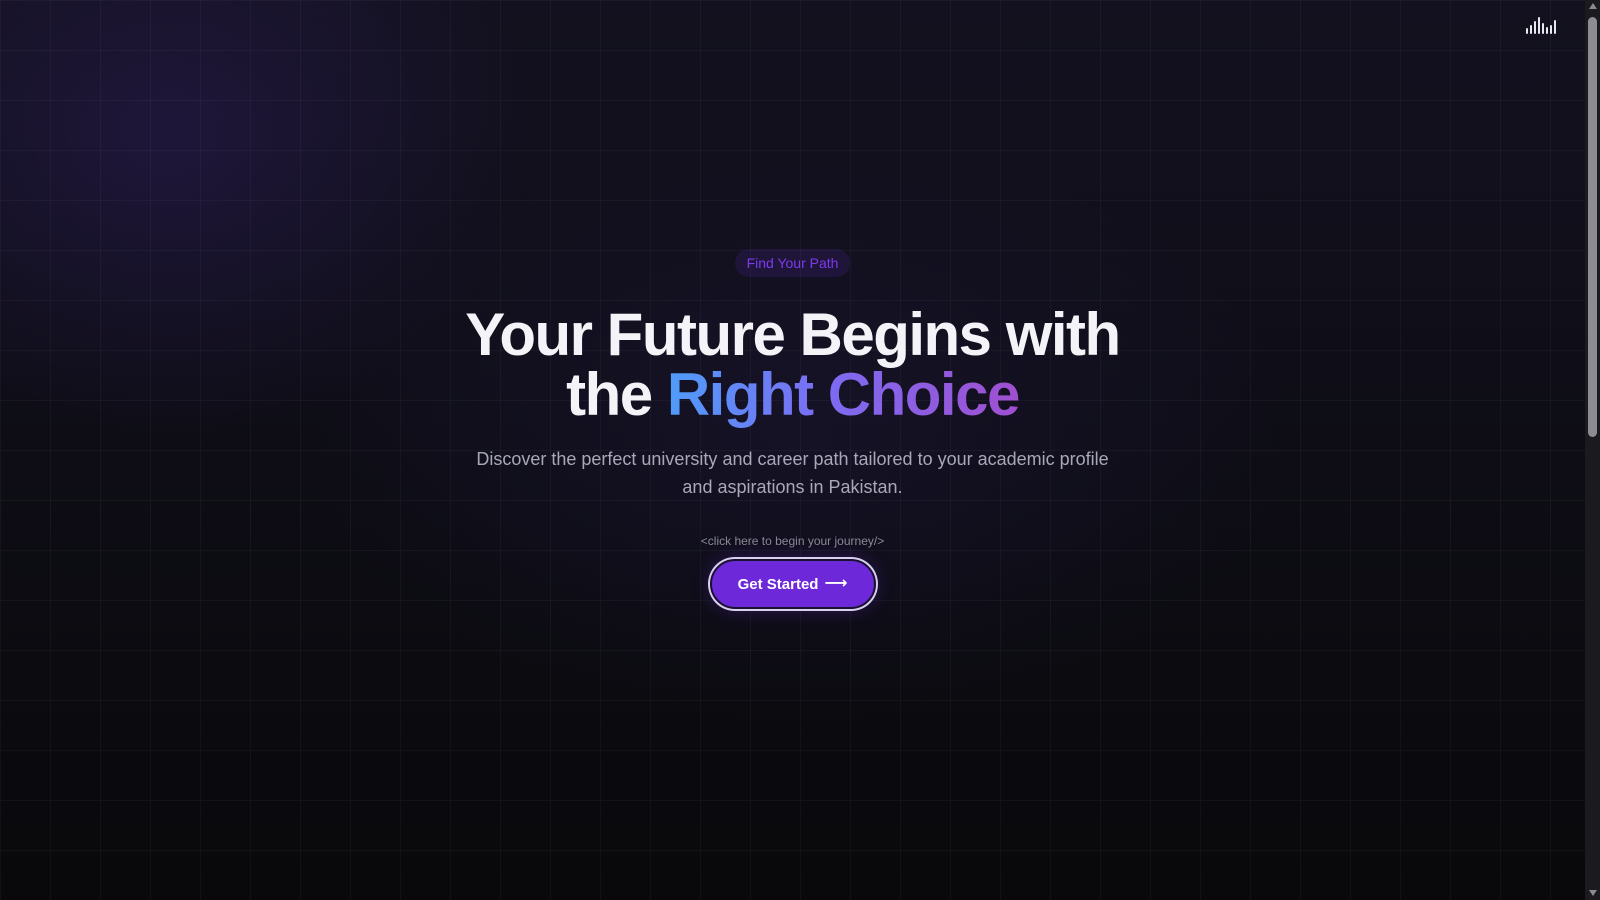 This screenshot has width=1600, height=900. Describe the element at coordinates (792, 541) in the screenshot. I see `cta-hint: <click here to begin your journey/>` at that location.